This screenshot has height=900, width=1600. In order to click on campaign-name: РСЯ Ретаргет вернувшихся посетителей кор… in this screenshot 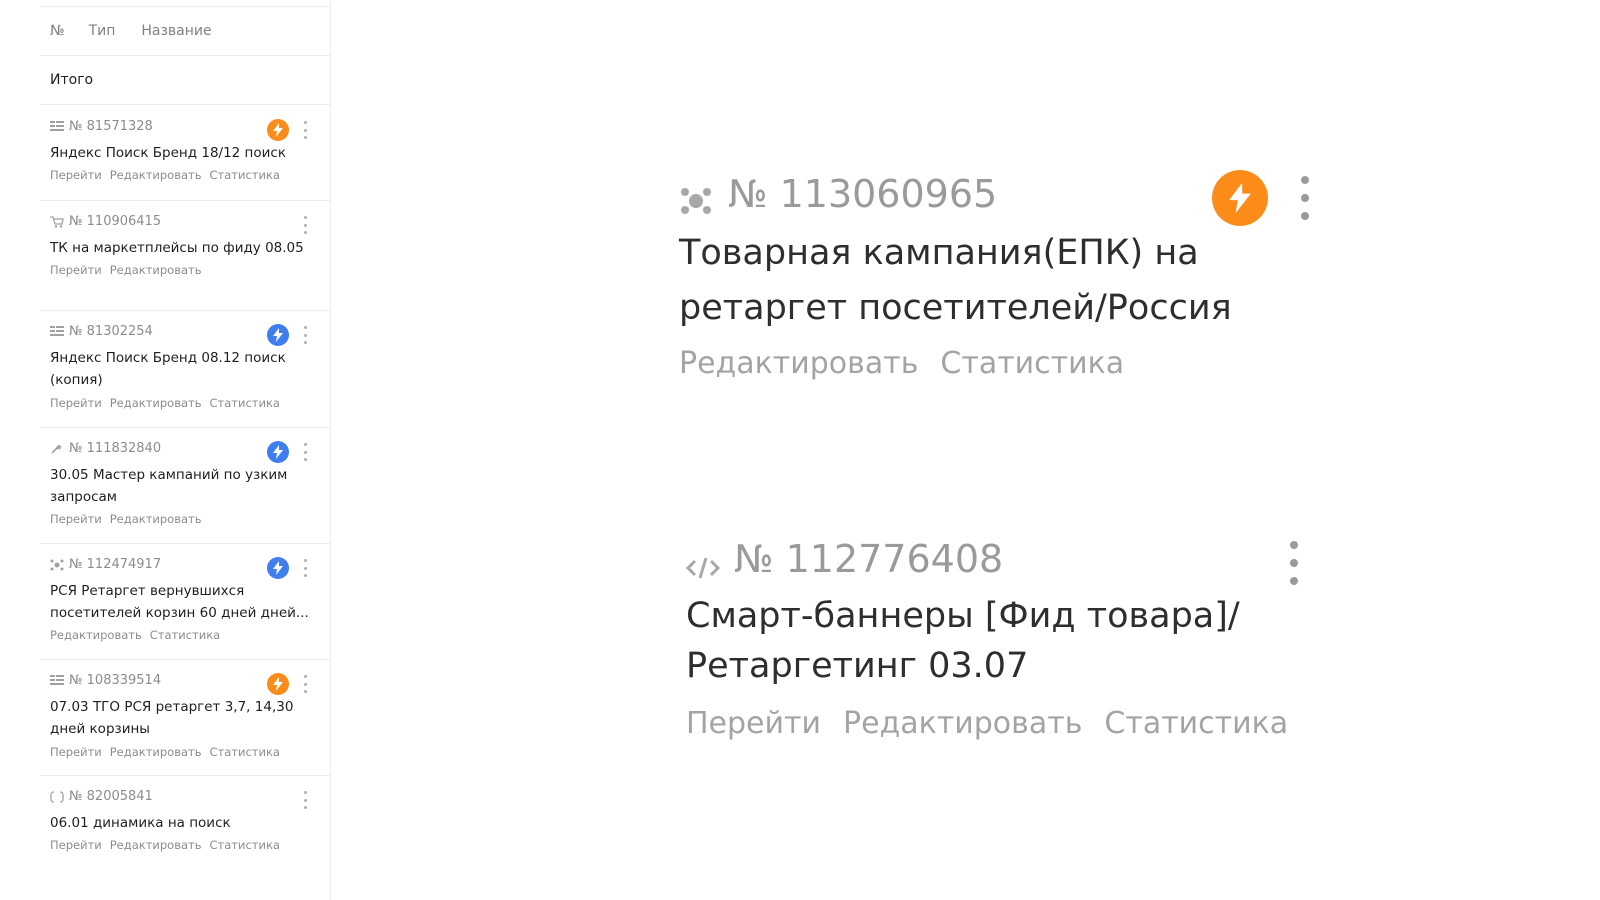, I will do `click(181, 602)`.